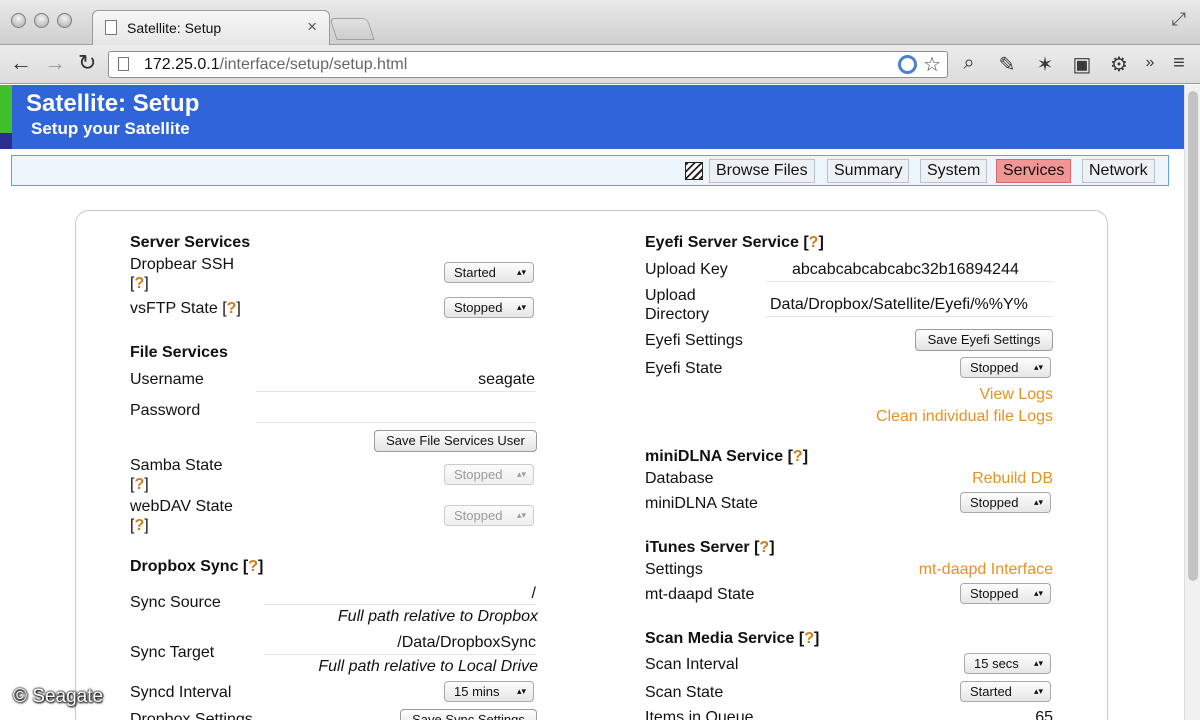  What do you see at coordinates (734, 242) in the screenshot?
I see `eyefi-heading: Eyefi Server Service [?]` at bounding box center [734, 242].